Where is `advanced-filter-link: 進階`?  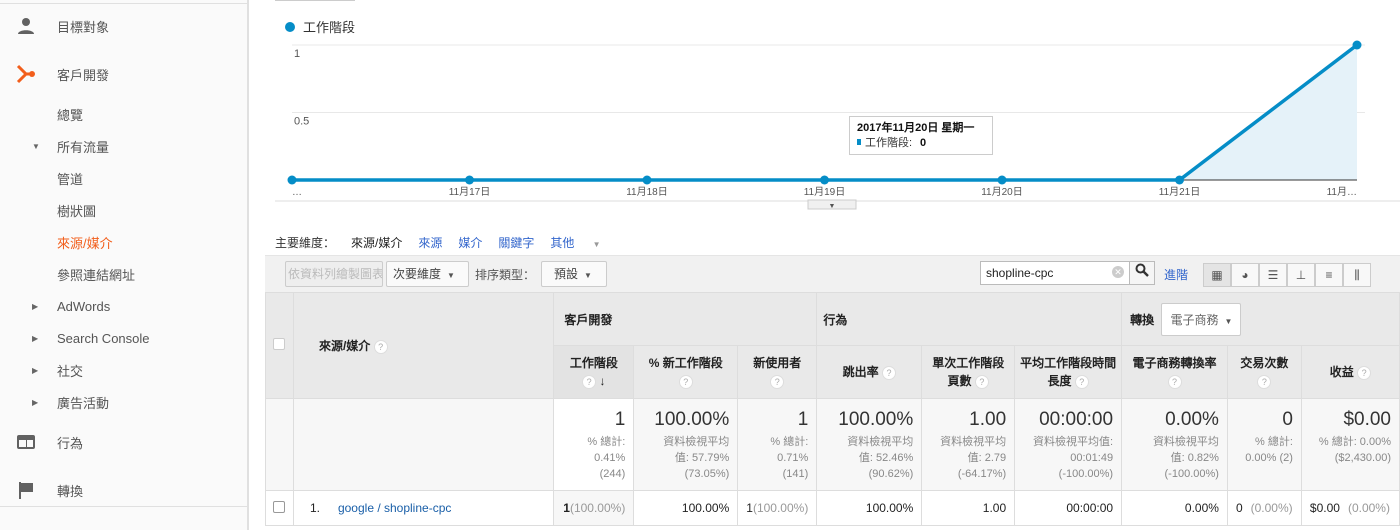
advanced-filter-link: 進階 is located at coordinates (1176, 274).